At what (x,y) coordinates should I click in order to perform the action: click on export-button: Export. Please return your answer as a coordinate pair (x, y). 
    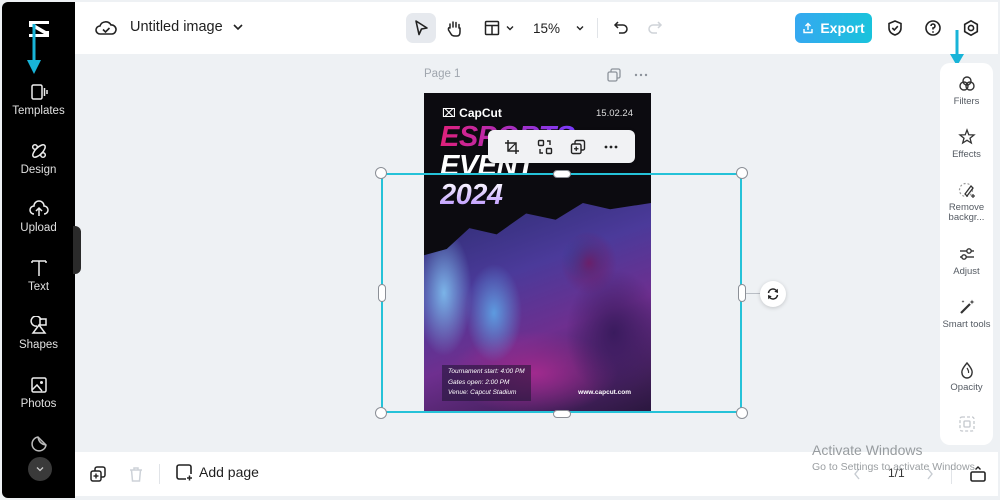
    Looking at the image, I should click on (833, 28).